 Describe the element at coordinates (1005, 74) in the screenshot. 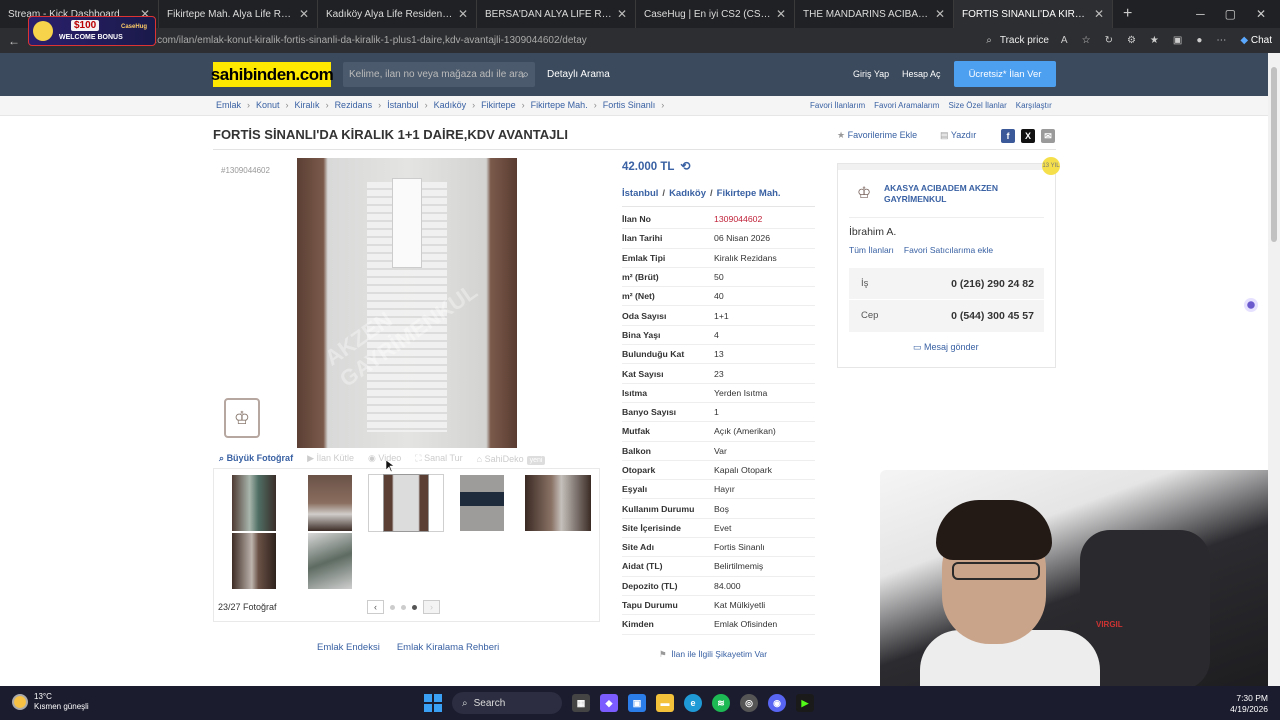

I see `post-ad-button: Ücretsiz* İlan Ver` at that location.